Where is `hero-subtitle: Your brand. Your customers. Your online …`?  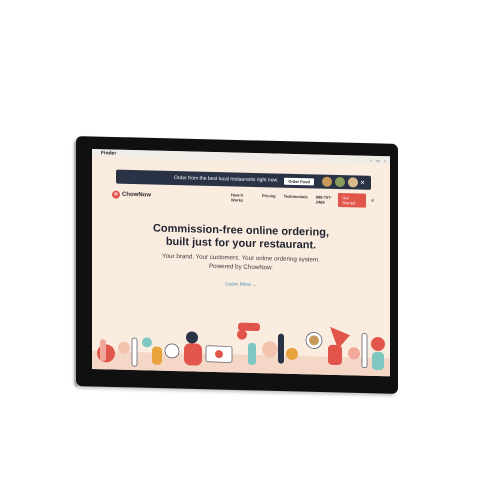
hero-subtitle: Your brand. Your customers. Your online … is located at coordinates (241, 262).